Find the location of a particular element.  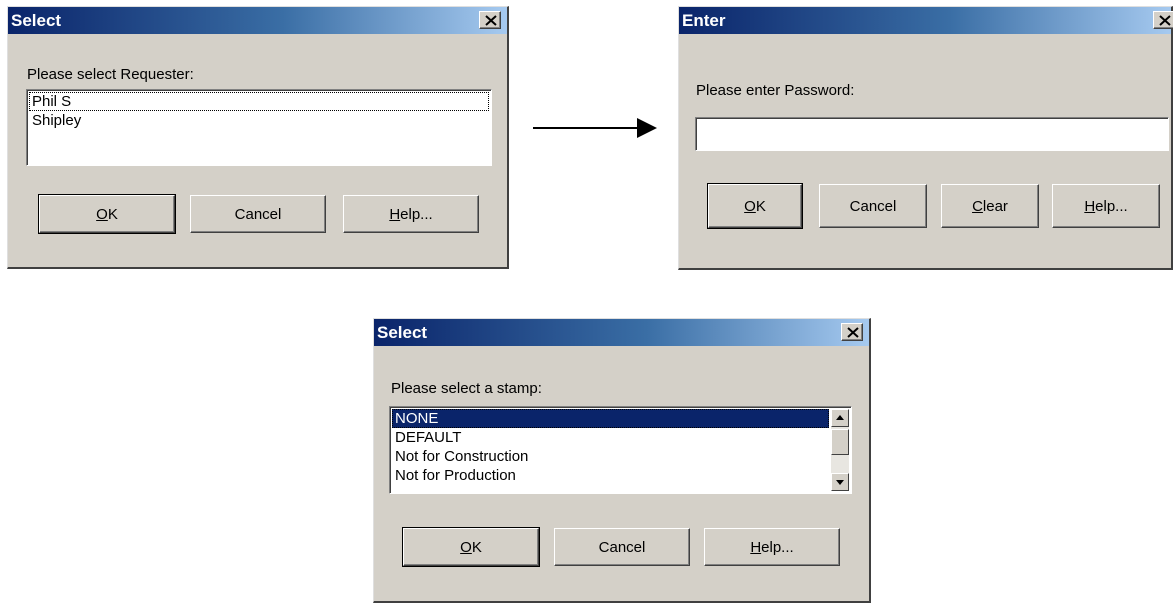

password-field is located at coordinates (932, 134).